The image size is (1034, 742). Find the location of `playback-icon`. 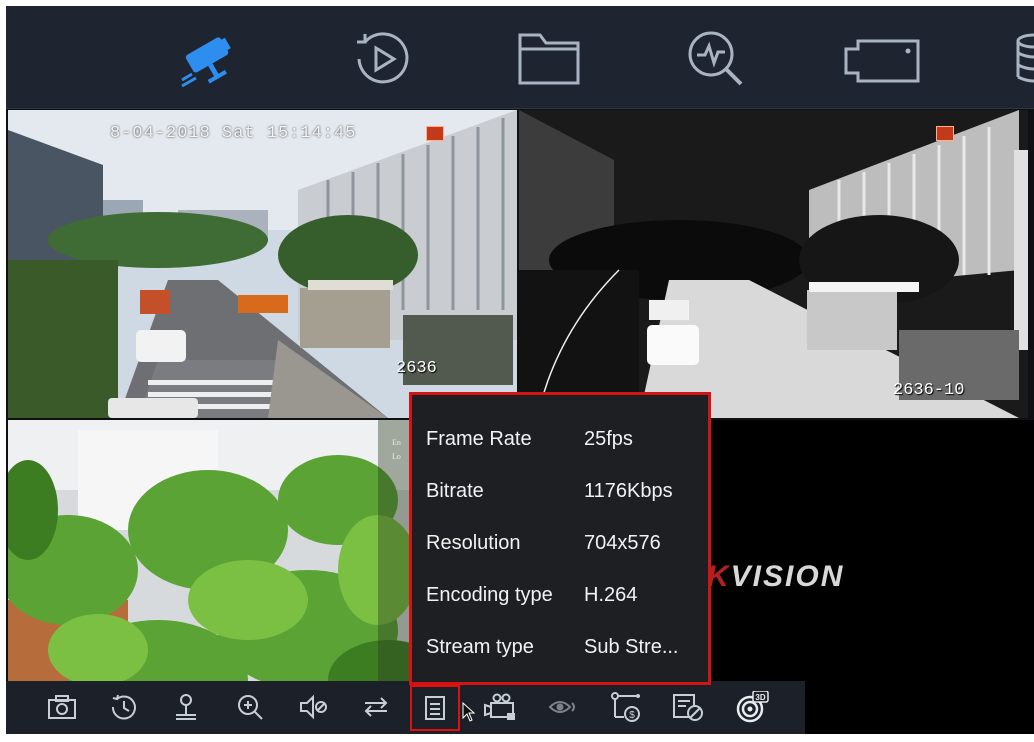

playback-icon is located at coordinates (382, 59).